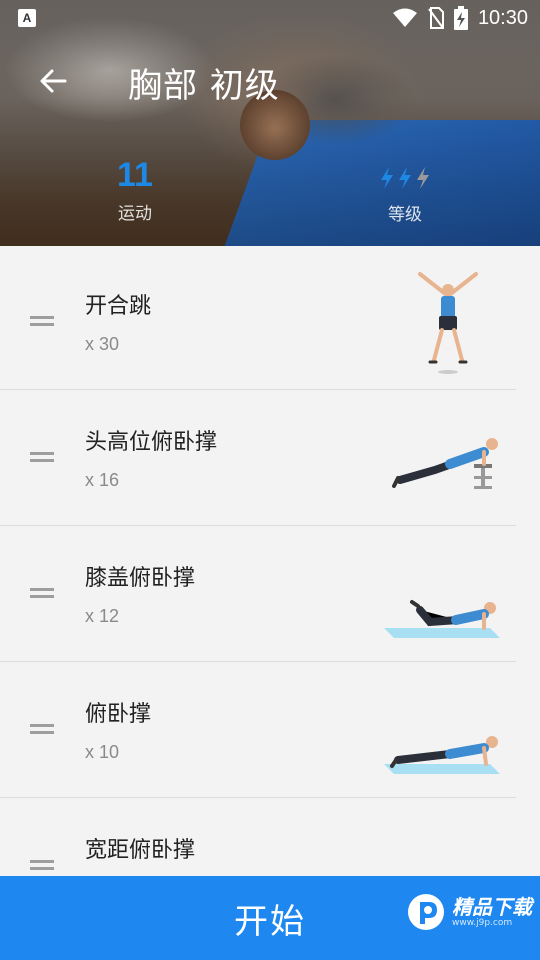 This screenshot has height=960, width=540. Describe the element at coordinates (140, 578) in the screenshot. I see `exercise-name: 膝盖俯卧撑` at that location.